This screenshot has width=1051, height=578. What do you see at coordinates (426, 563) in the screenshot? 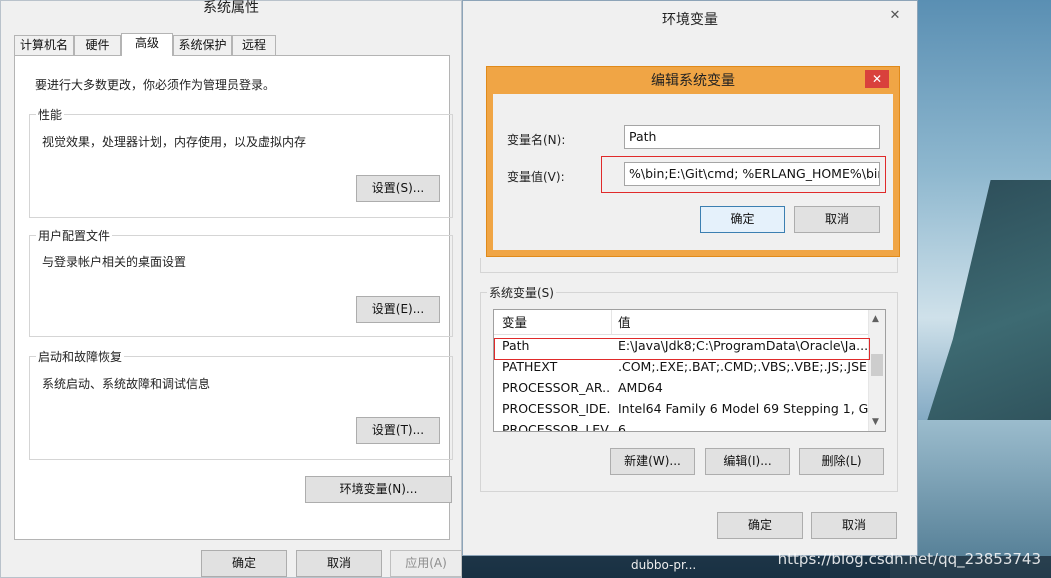
I see `apply-button: 应用(A)` at bounding box center [426, 563].